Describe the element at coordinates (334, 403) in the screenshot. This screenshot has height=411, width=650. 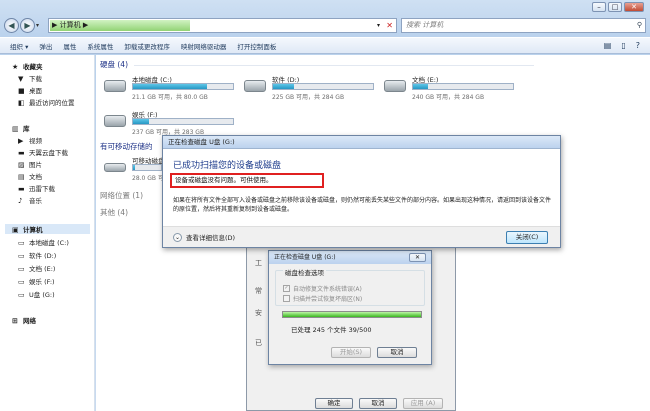
I see `ok-button: 确定` at that location.